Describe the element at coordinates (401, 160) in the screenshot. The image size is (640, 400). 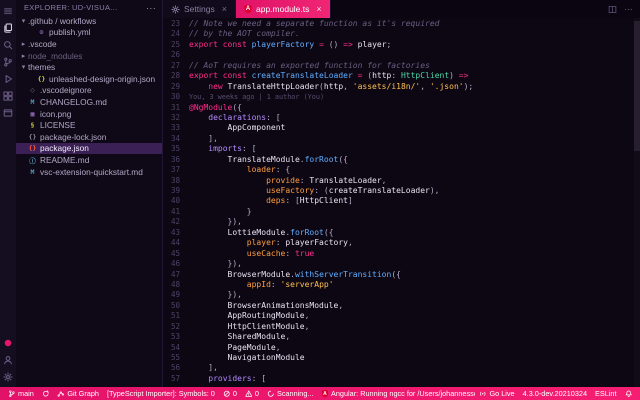
I see `code-line-36: 36 TranslateModule. forRoot({` at that location.